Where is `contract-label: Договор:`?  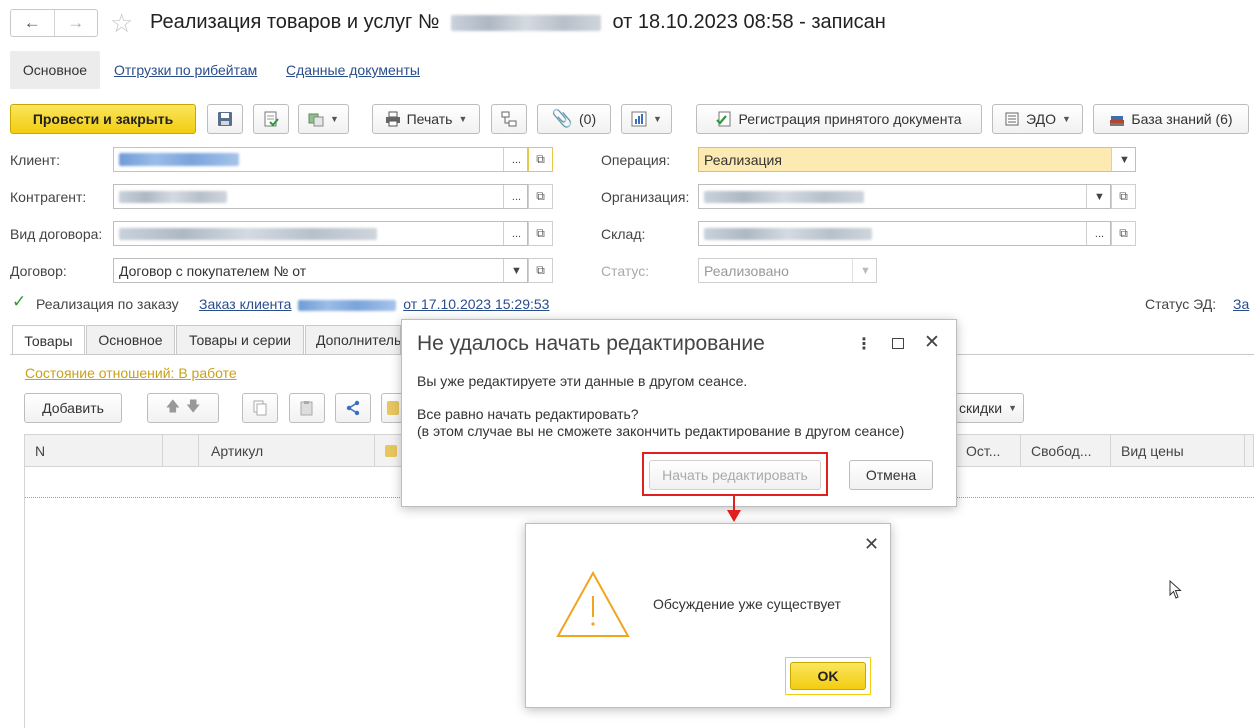 contract-label: Договор: is located at coordinates (38, 271).